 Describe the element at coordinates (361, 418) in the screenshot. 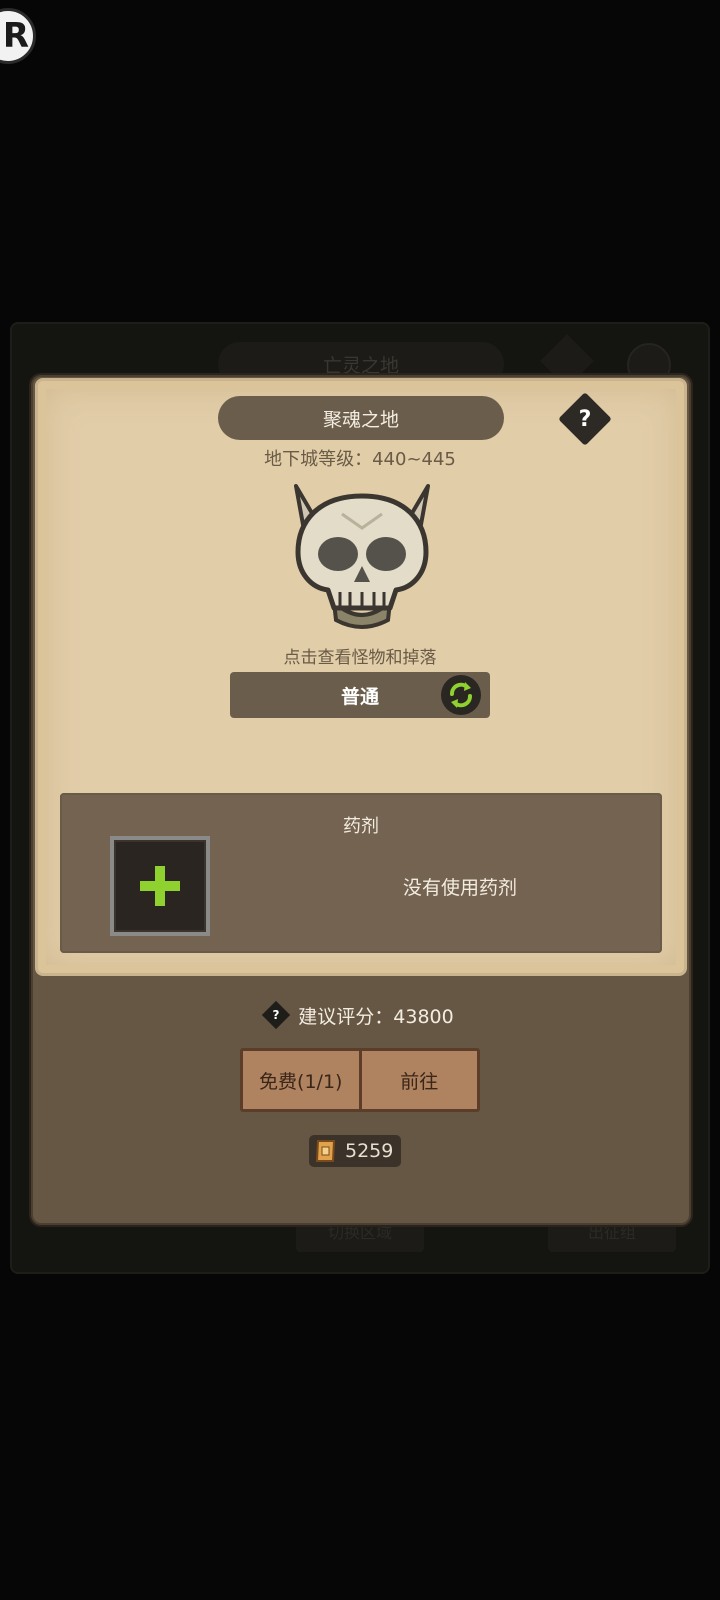

I see `dungeon-title: 聚魂之地` at that location.